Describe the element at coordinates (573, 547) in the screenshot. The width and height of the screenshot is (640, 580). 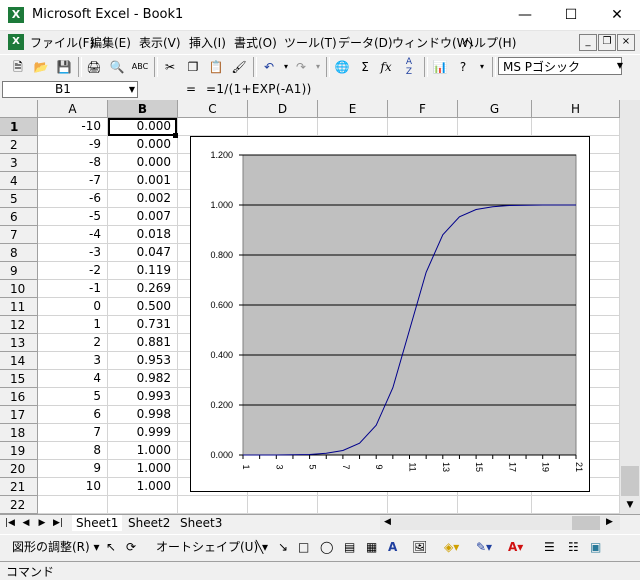
I see `dash-style-icon: ☷` at that location.